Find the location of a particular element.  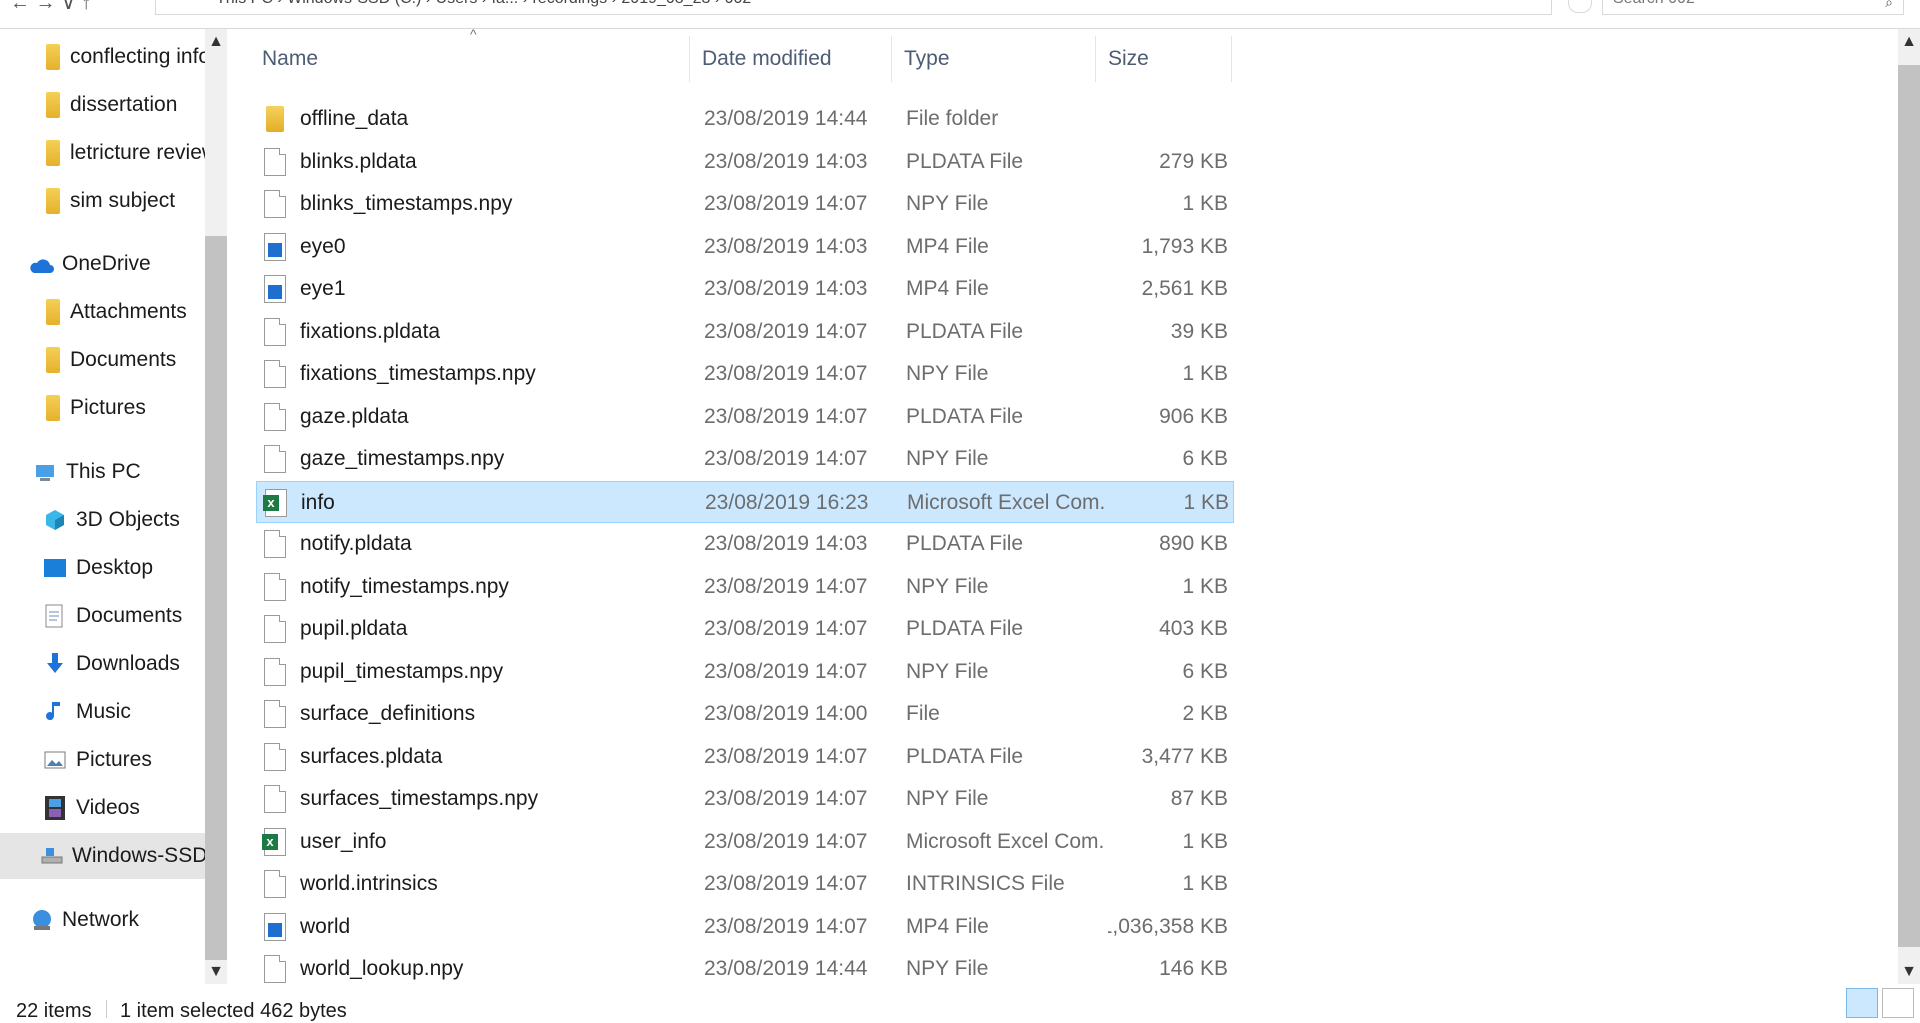

file-name-cell: eye0 is located at coordinates (471, 247).